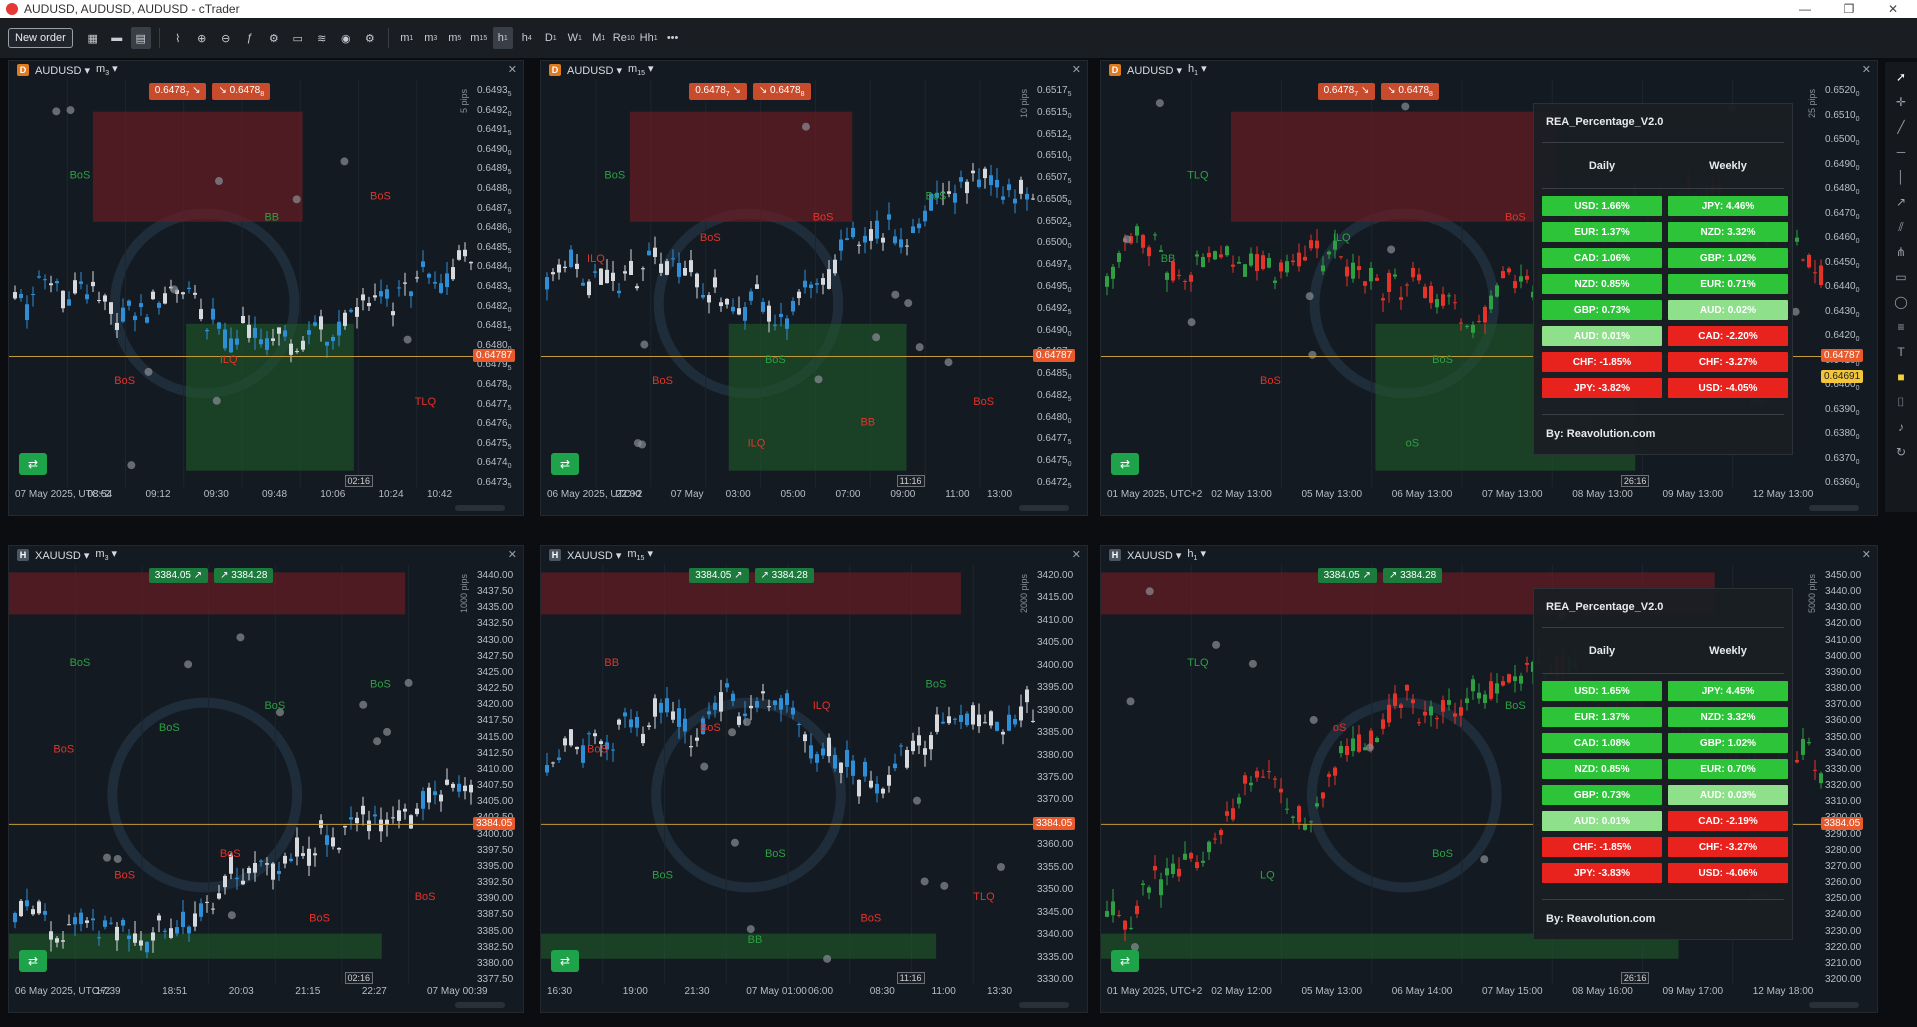 This screenshot has height=1027, width=1917. Describe the element at coordinates (431, 38) in the screenshot. I see `timeframe-m3: m3` at that location.